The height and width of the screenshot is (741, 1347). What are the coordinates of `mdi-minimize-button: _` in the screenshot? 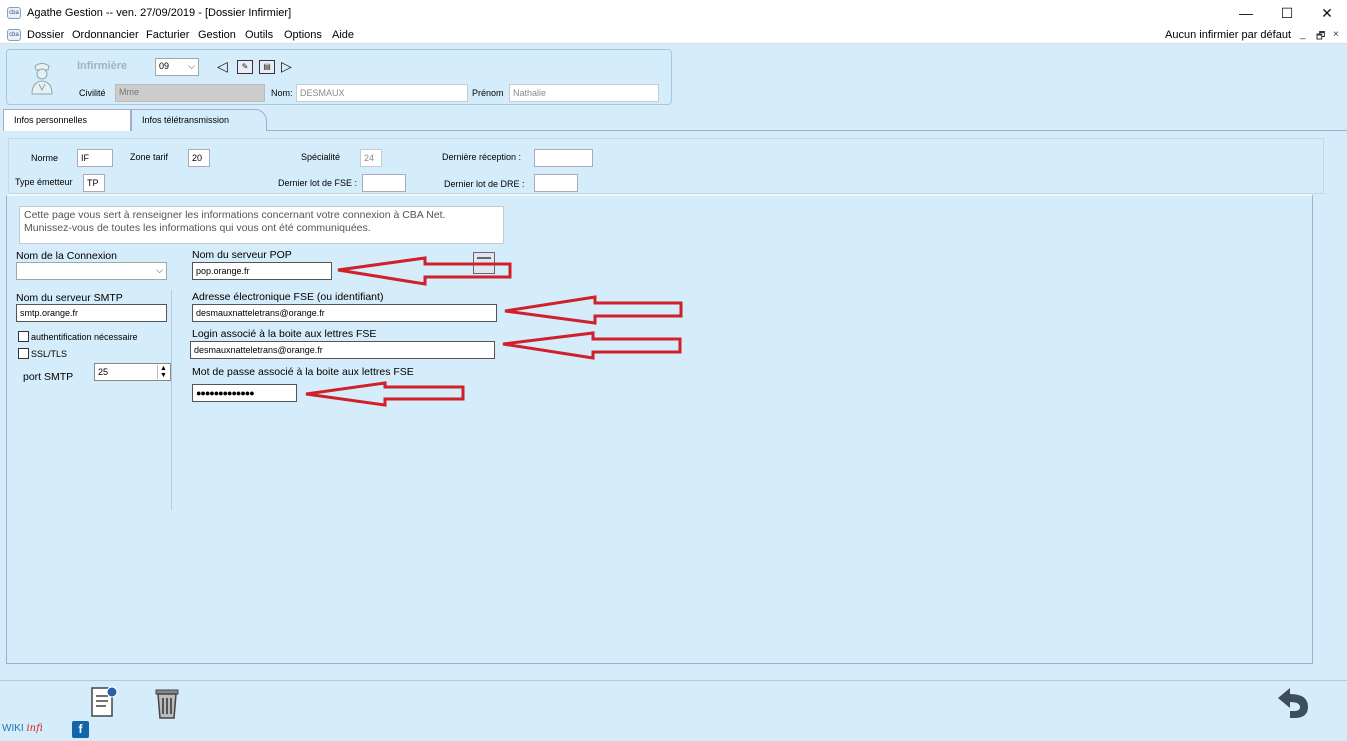 It's located at (1303, 34).